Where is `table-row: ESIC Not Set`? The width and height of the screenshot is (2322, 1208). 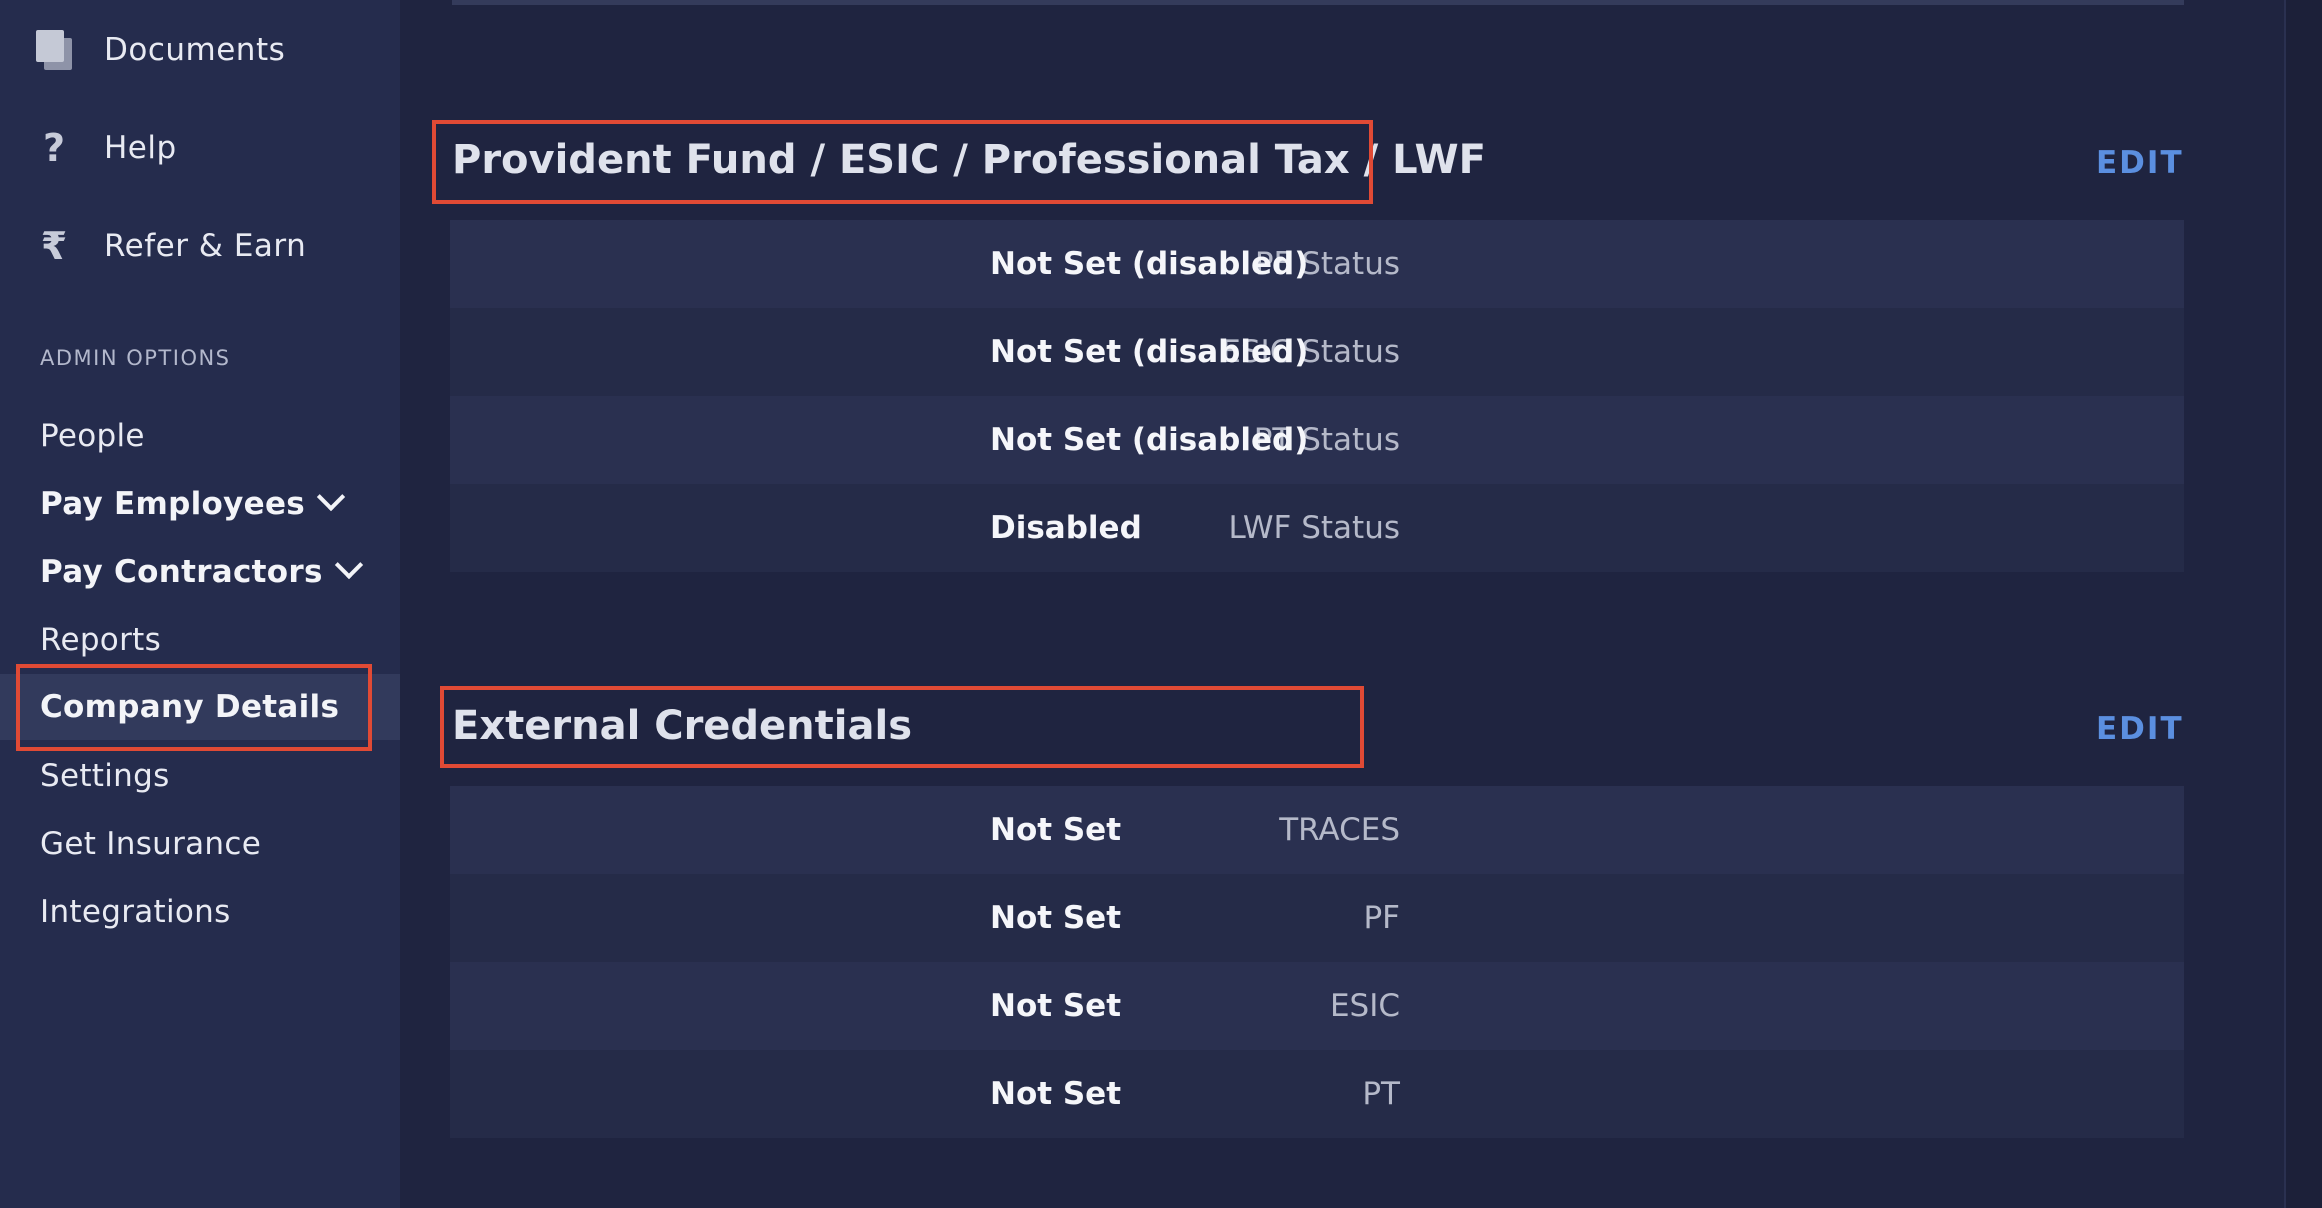
table-row: ESIC Not Set is located at coordinates (1317, 1006).